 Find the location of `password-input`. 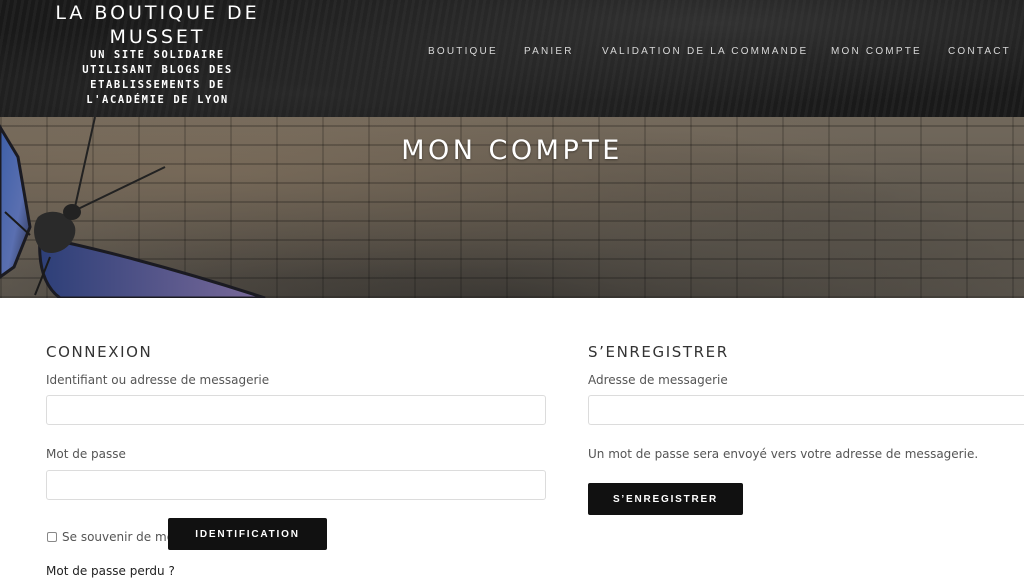

password-input is located at coordinates (296, 485).